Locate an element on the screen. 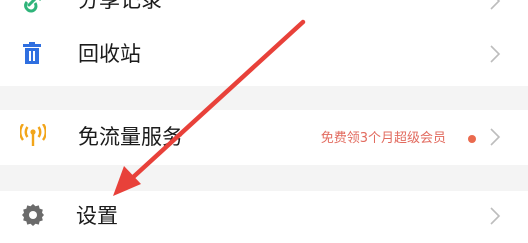 Image resolution: width=528 pixels, height=243 pixels. menu-item-label: 回收站 is located at coordinates (109, 54).